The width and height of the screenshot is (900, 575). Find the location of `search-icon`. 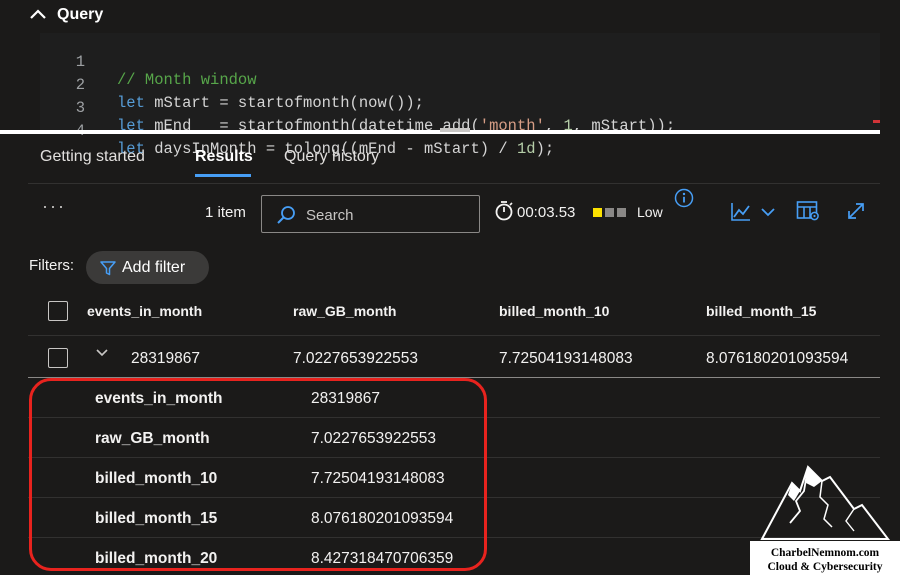

search-icon is located at coordinates (286, 215).